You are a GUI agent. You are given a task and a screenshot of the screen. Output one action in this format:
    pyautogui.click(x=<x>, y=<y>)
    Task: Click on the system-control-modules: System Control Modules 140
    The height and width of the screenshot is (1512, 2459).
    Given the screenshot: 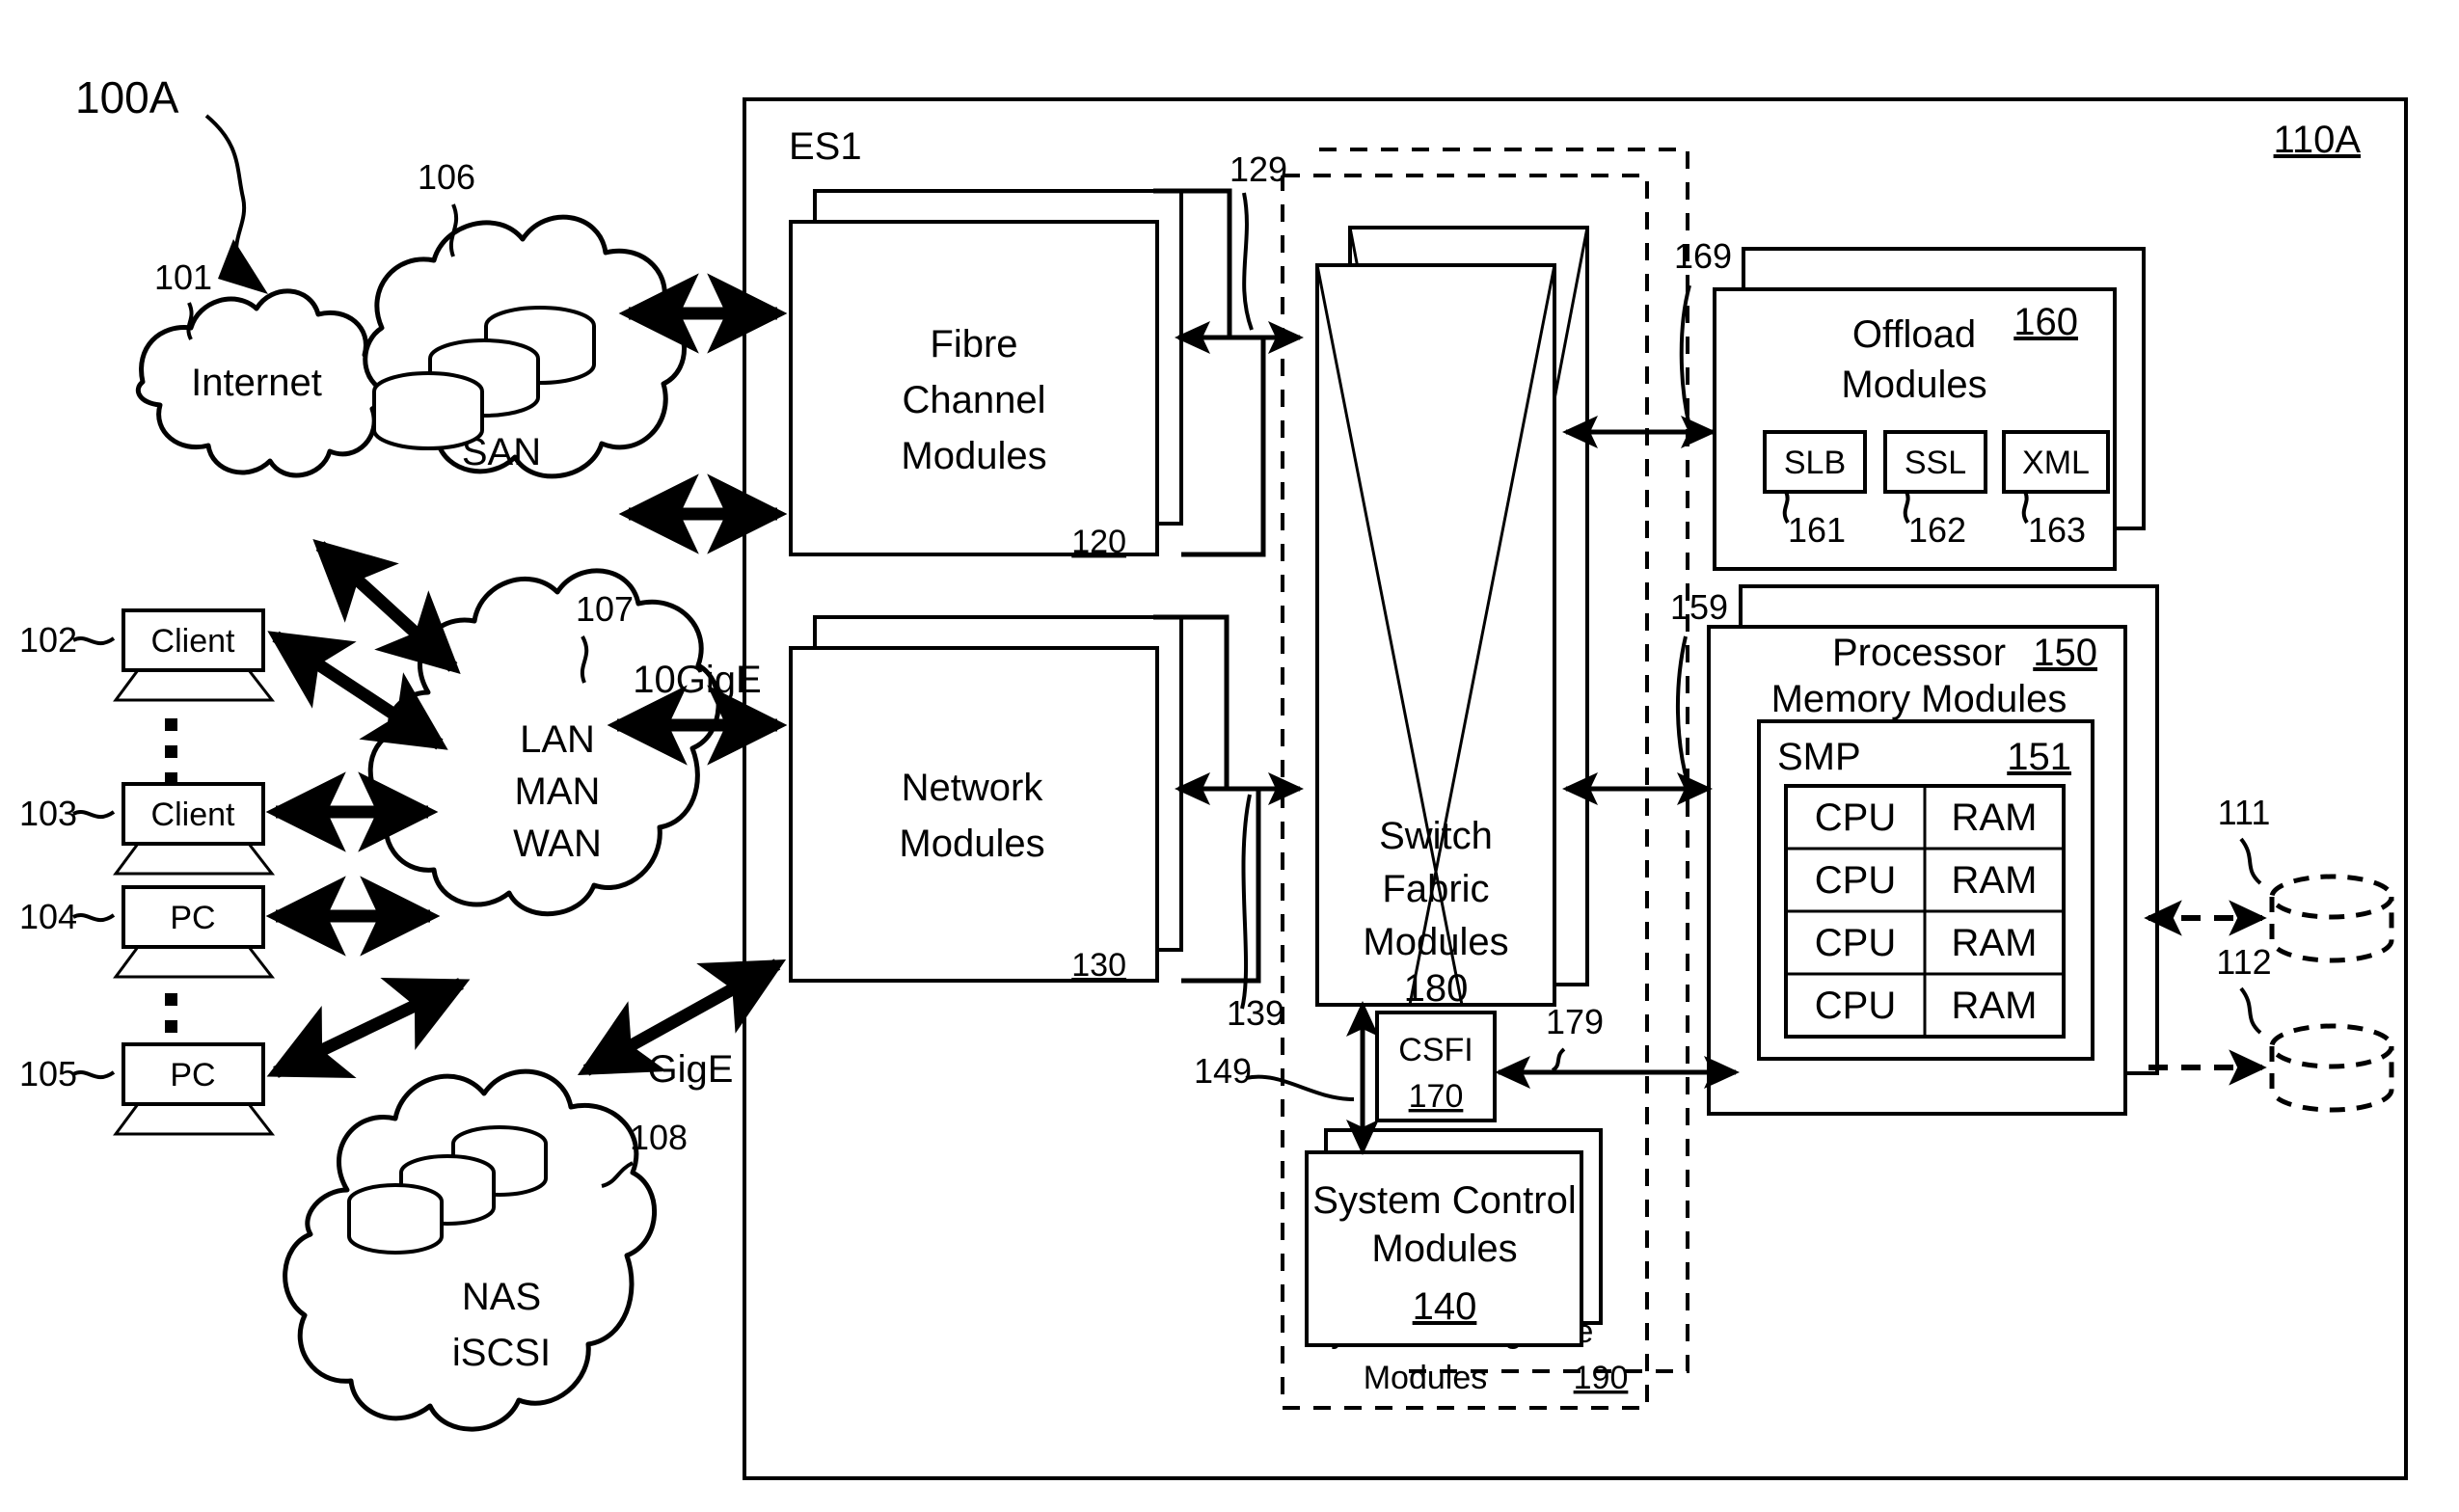 What is the action you would take?
    pyautogui.click(x=1454, y=1237)
    